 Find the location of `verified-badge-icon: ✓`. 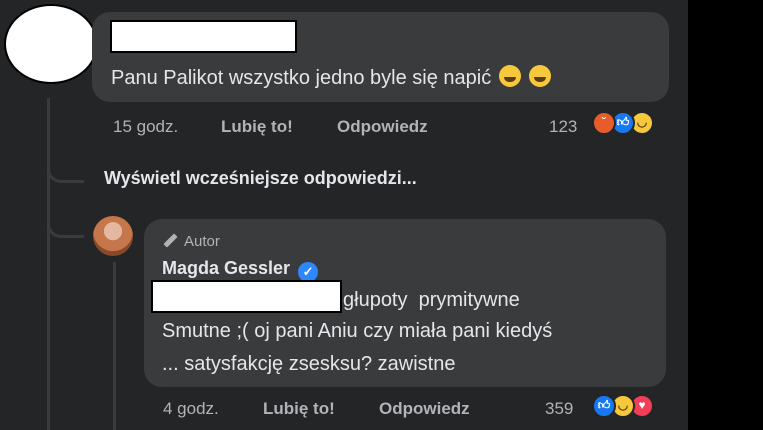

verified-badge-icon: ✓ is located at coordinates (308, 272).